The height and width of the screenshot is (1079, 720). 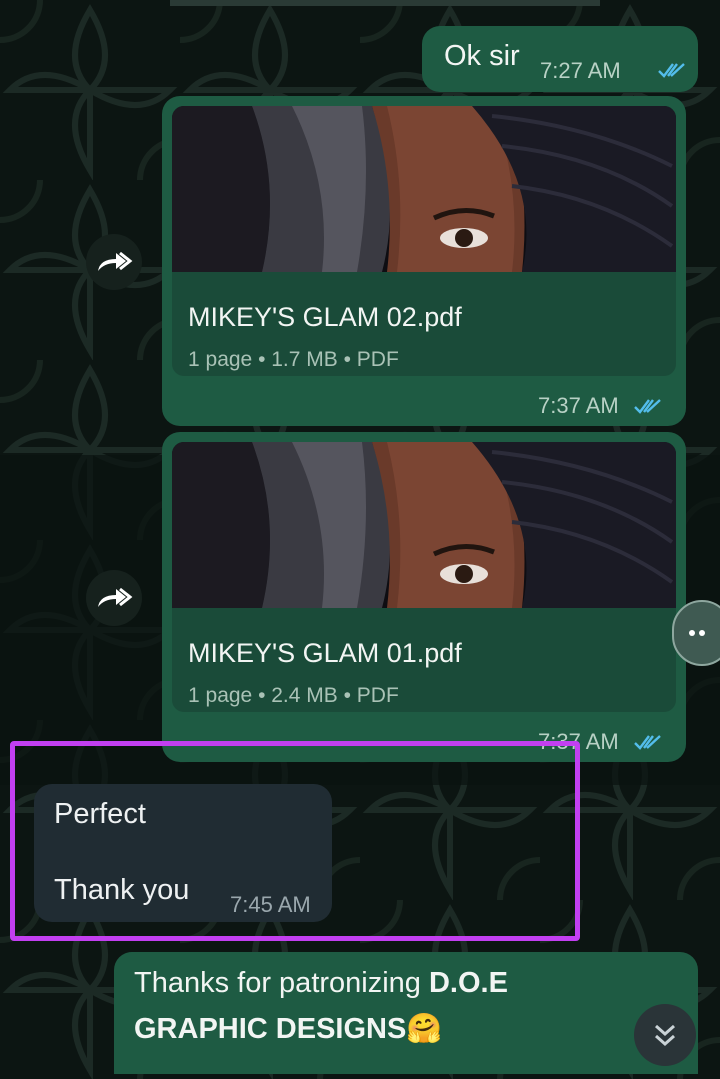 I want to click on message-ok-sir: Ok sir 7:27 AM, so click(x=560, y=59).